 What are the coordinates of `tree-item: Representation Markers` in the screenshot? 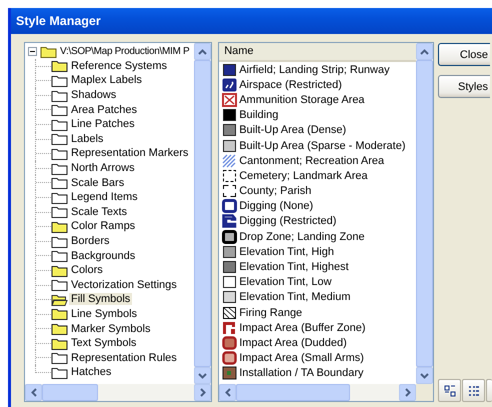 It's located at (129, 153).